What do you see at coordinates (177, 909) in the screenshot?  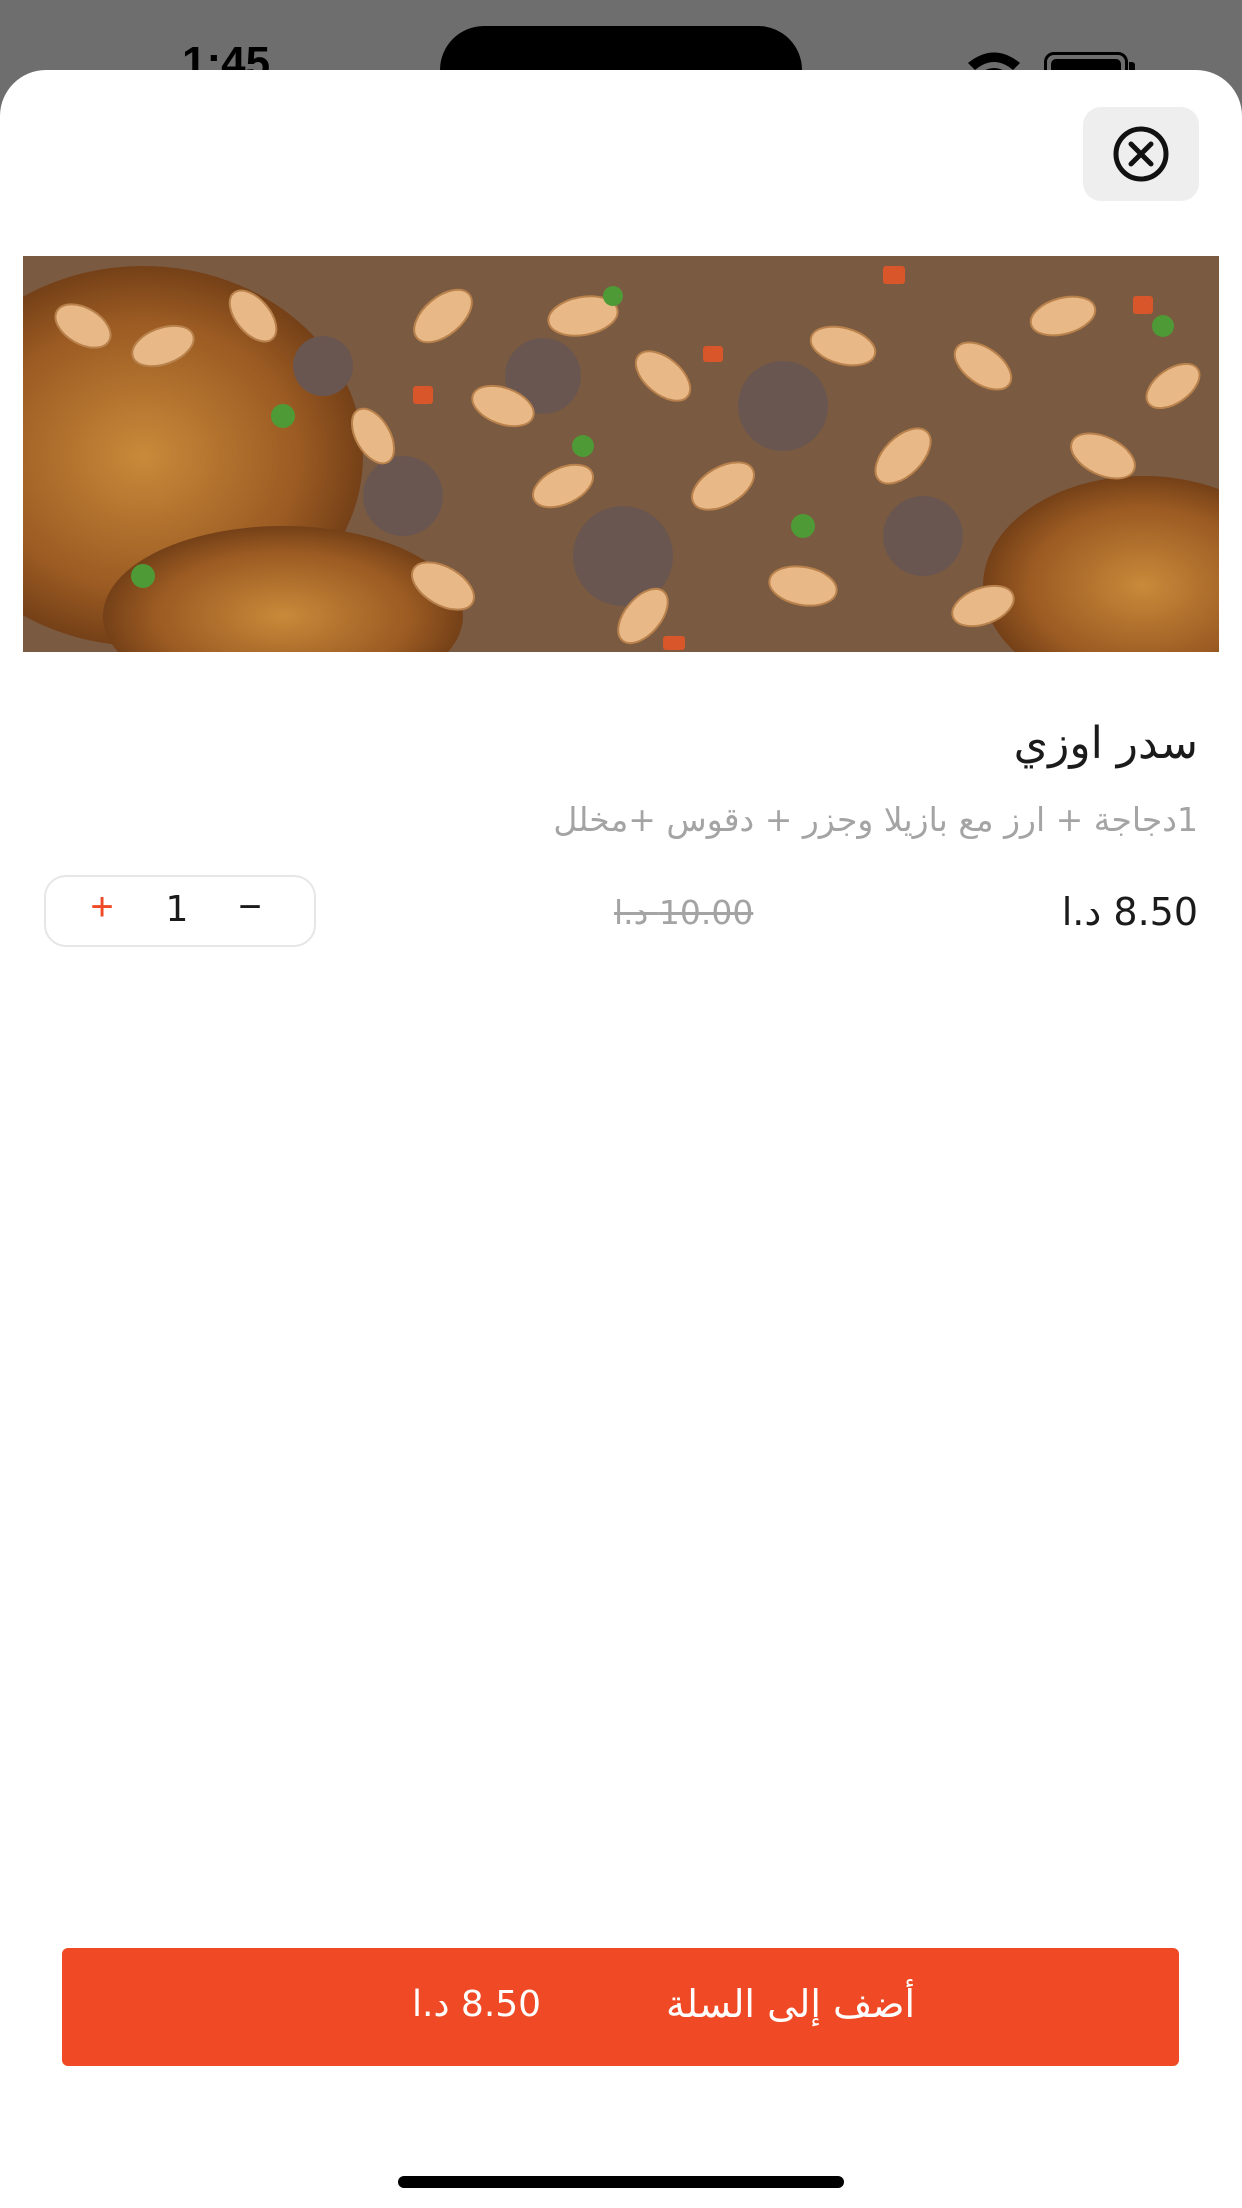 I see `quantity-value: 1` at bounding box center [177, 909].